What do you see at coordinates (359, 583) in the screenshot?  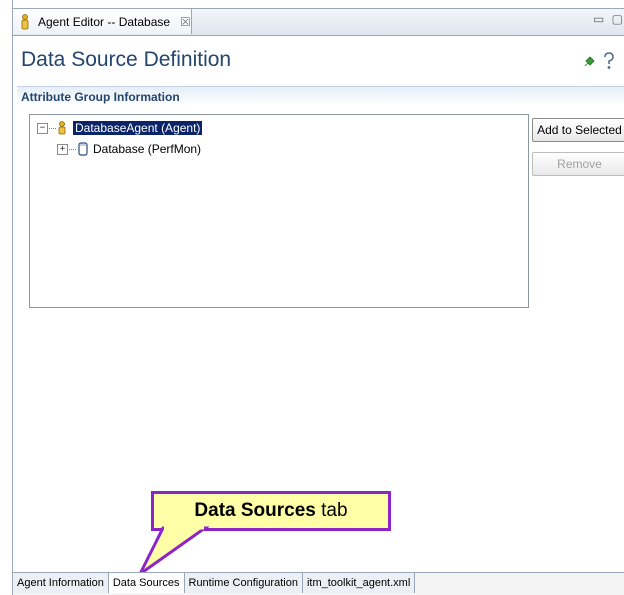 I see `tab-itm-toolkit-agent-xml: itm_toolkit_agent.xml` at bounding box center [359, 583].